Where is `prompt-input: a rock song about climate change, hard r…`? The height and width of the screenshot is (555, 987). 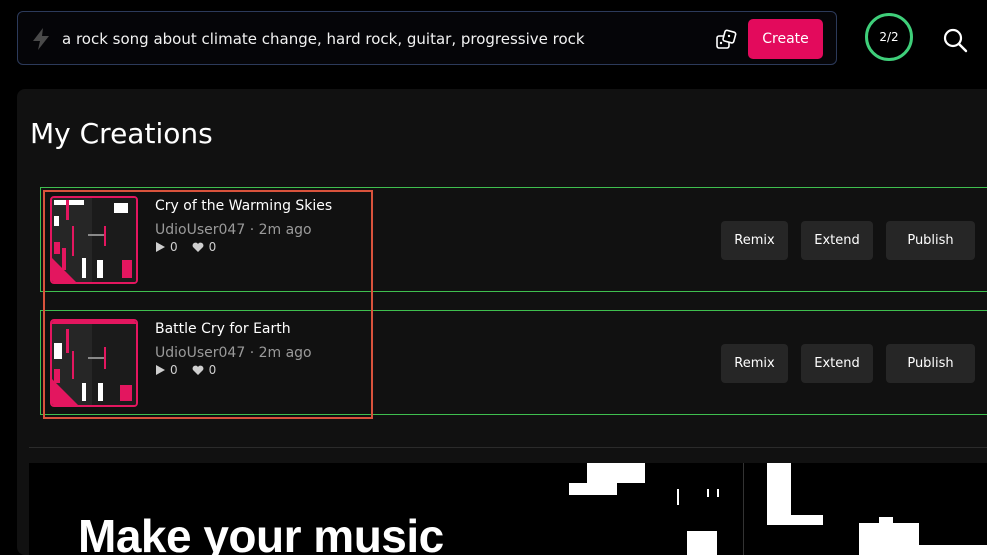 prompt-input: a rock song about climate change, hard r… is located at coordinates (323, 39).